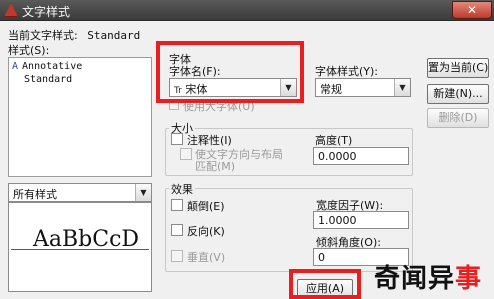 This screenshot has height=299, width=494. I want to click on vertical-checkbox, so click(177, 256).